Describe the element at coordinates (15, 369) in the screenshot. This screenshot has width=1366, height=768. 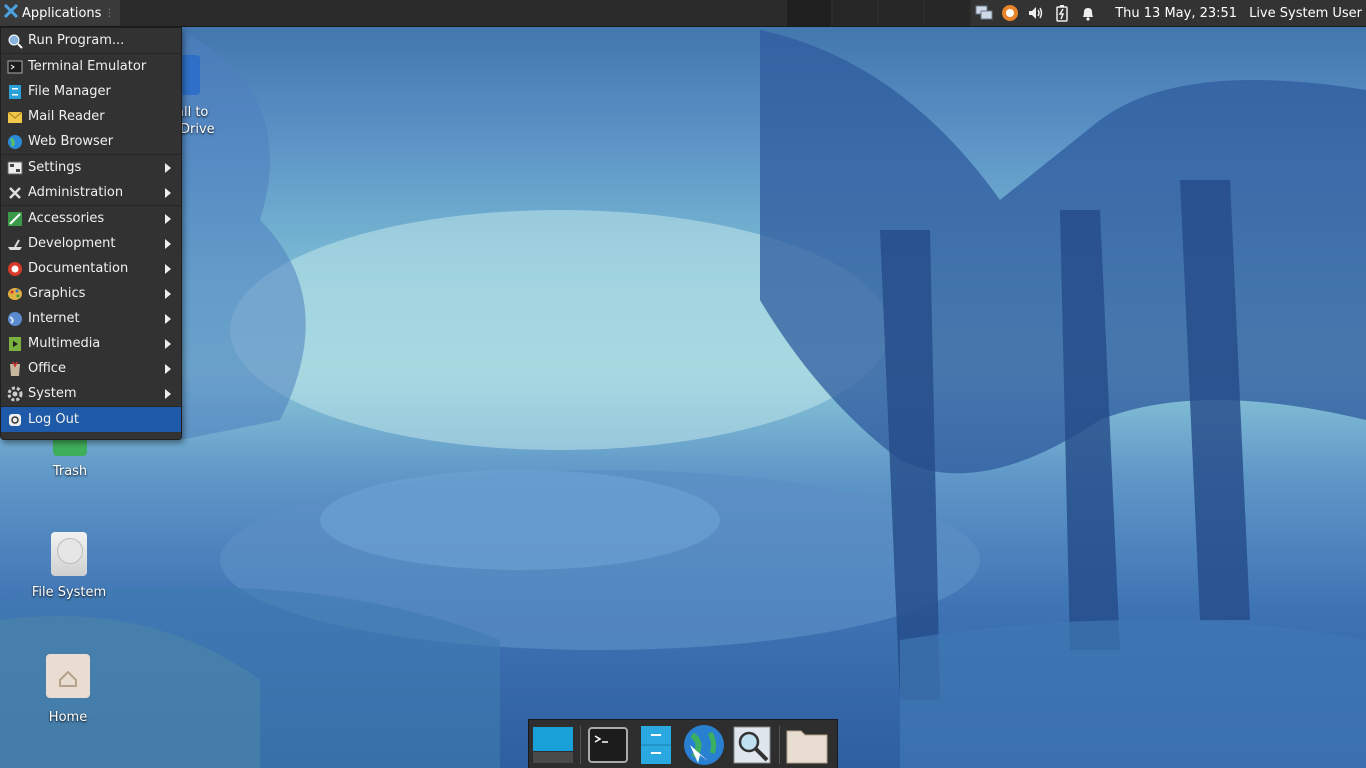
I see `office-icon` at that location.